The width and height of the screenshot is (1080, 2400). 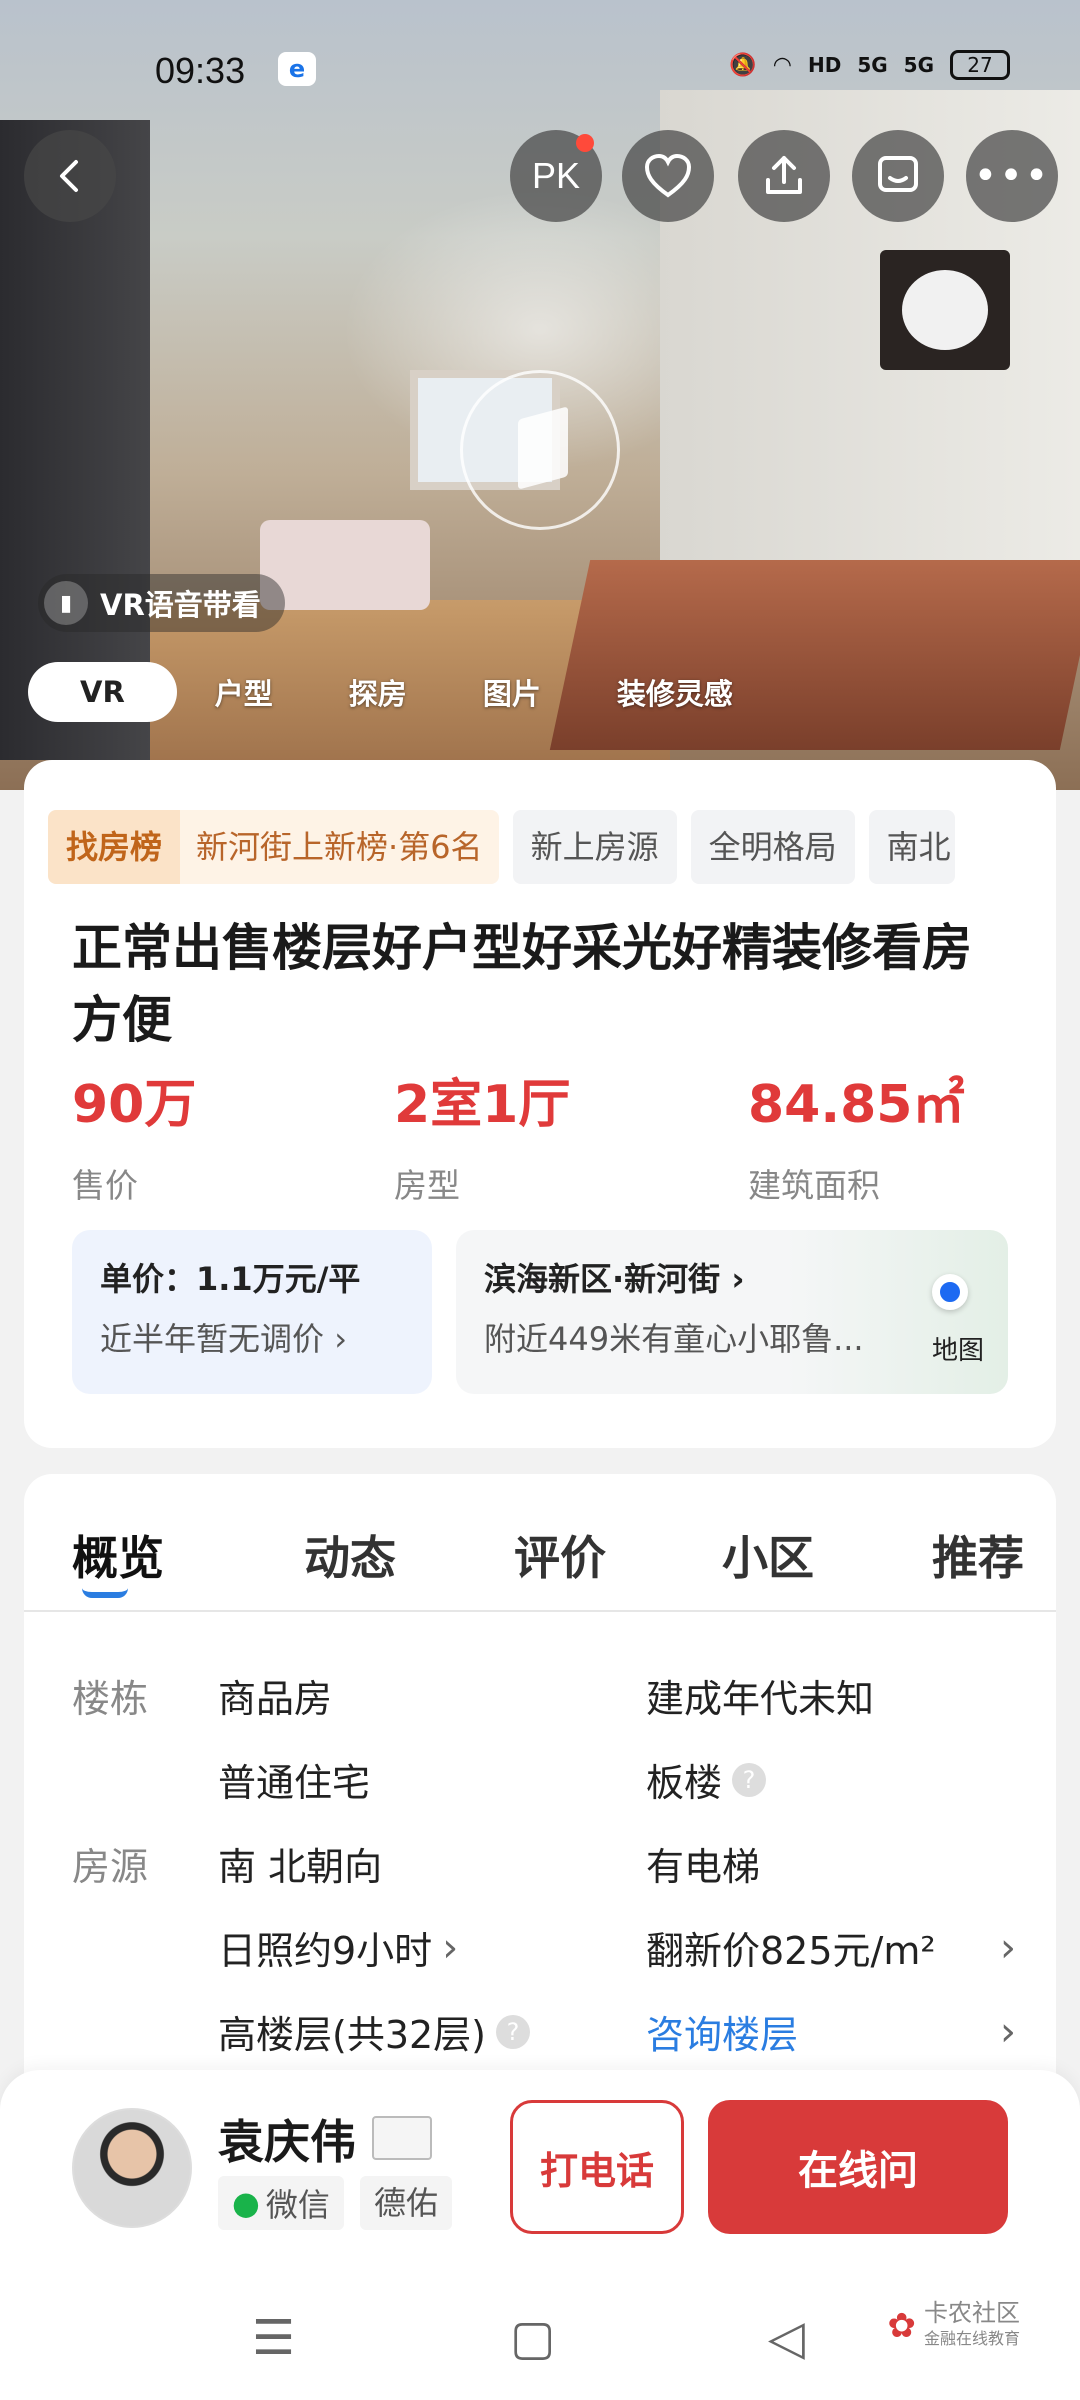 I want to click on back-button, so click(x=70, y=176).